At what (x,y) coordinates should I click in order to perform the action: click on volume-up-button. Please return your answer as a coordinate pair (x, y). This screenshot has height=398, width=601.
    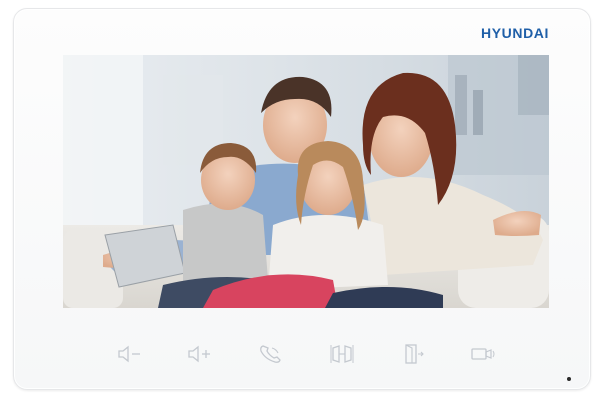
    Looking at the image, I should click on (200, 354).